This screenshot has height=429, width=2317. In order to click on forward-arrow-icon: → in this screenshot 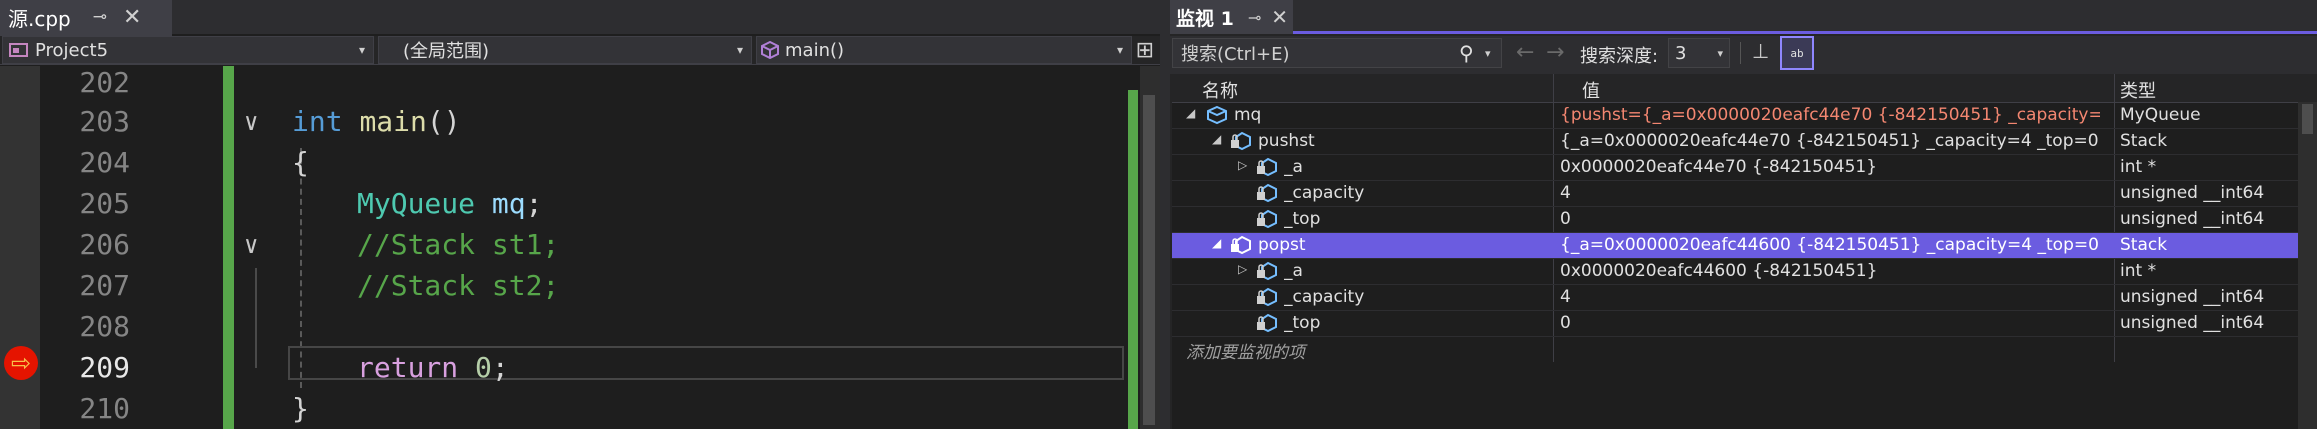, I will do `click(1555, 52)`.